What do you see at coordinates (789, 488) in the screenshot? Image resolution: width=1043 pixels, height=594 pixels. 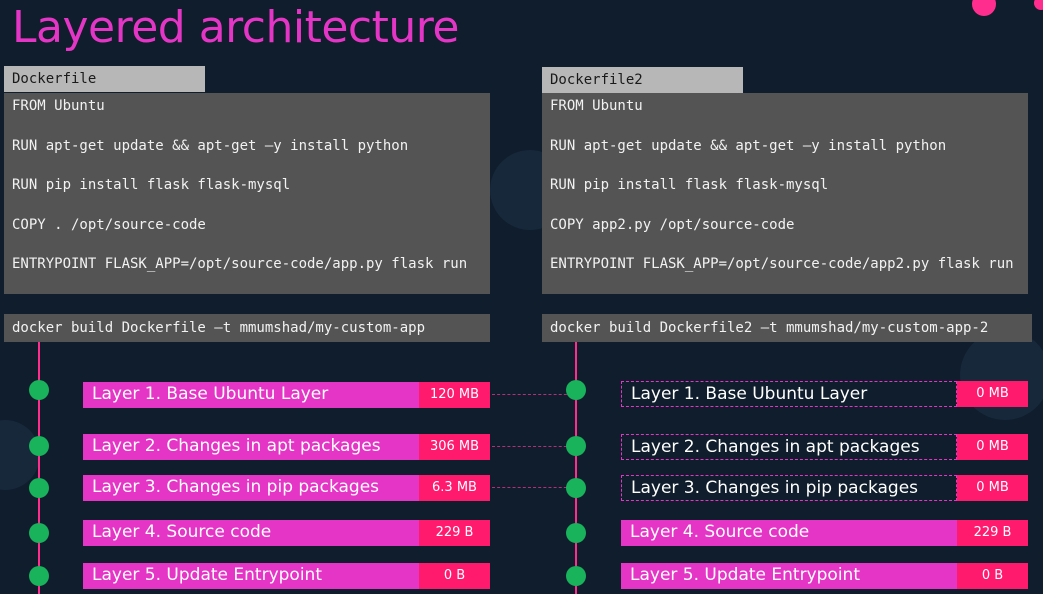 I see `layer-bar-cached: Layer 3. Changes in pip packages` at bounding box center [789, 488].